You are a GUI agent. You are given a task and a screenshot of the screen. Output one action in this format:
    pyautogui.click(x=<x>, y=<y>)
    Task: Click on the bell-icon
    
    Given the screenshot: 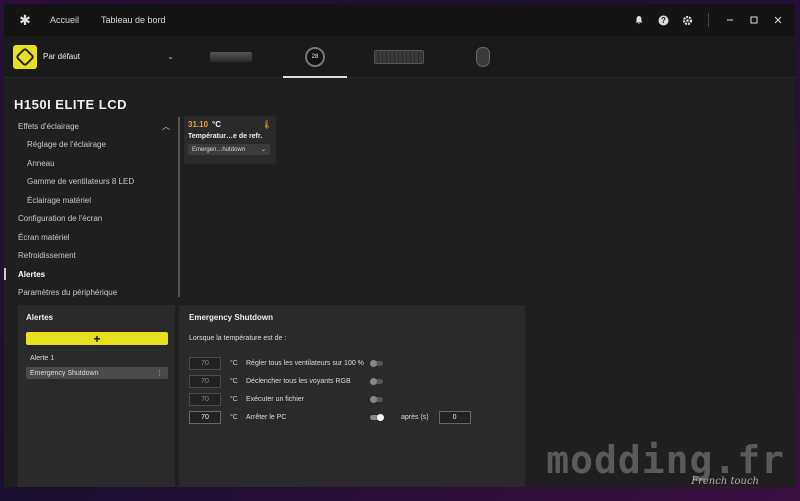 What is the action you would take?
    pyautogui.click(x=639, y=20)
    